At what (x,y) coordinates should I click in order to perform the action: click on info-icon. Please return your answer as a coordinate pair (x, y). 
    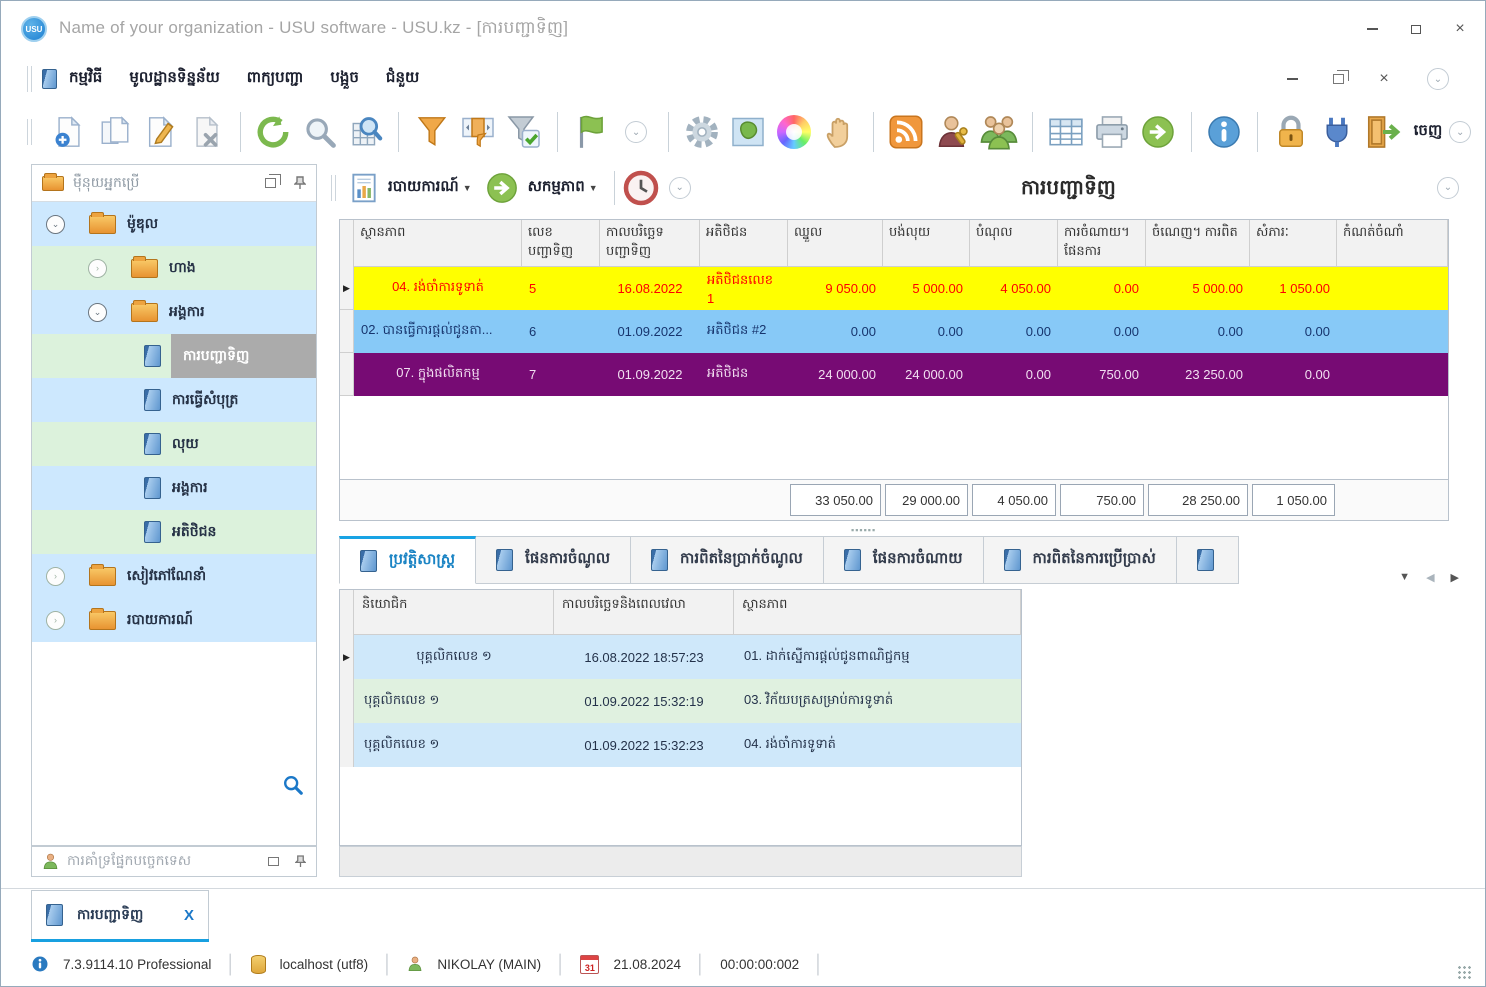
    Looking at the image, I should click on (1224, 132).